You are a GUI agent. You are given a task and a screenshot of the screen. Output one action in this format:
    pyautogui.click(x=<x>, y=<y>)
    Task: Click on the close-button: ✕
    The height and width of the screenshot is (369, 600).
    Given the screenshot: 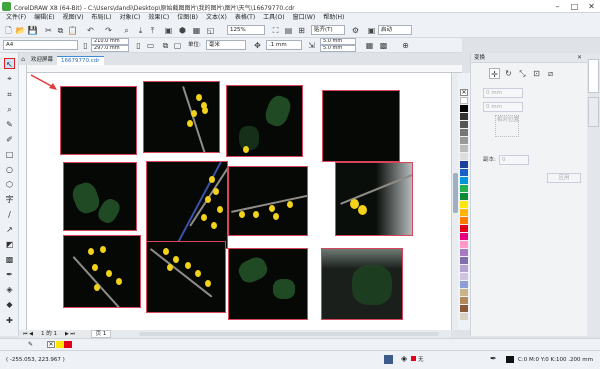 What is the action you would take?
    pyautogui.click(x=591, y=6)
    